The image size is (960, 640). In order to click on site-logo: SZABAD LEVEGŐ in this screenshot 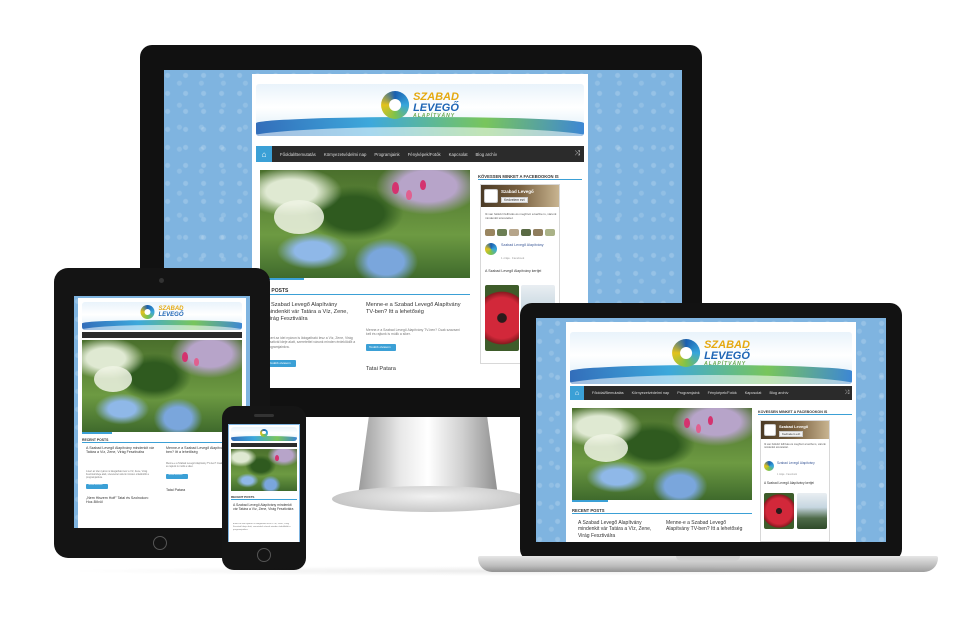, I will do `click(162, 311)`.